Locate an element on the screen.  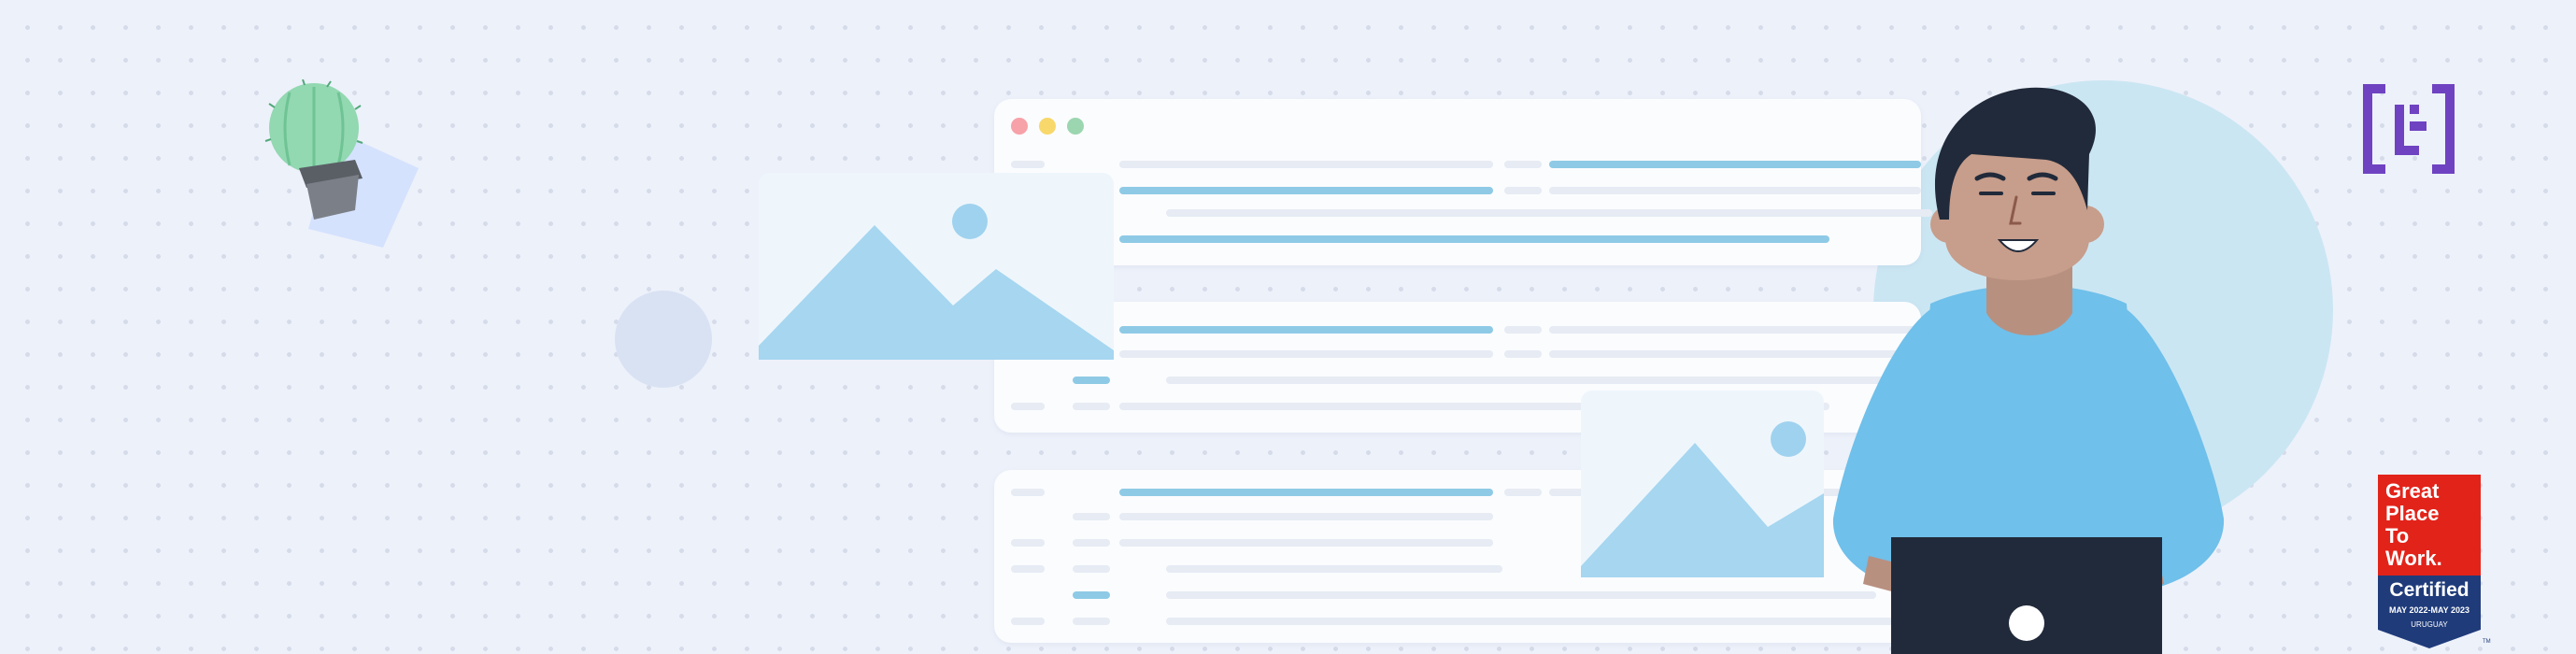
badge-title-block: Great Place To Work. is located at coordinates (2429, 526).